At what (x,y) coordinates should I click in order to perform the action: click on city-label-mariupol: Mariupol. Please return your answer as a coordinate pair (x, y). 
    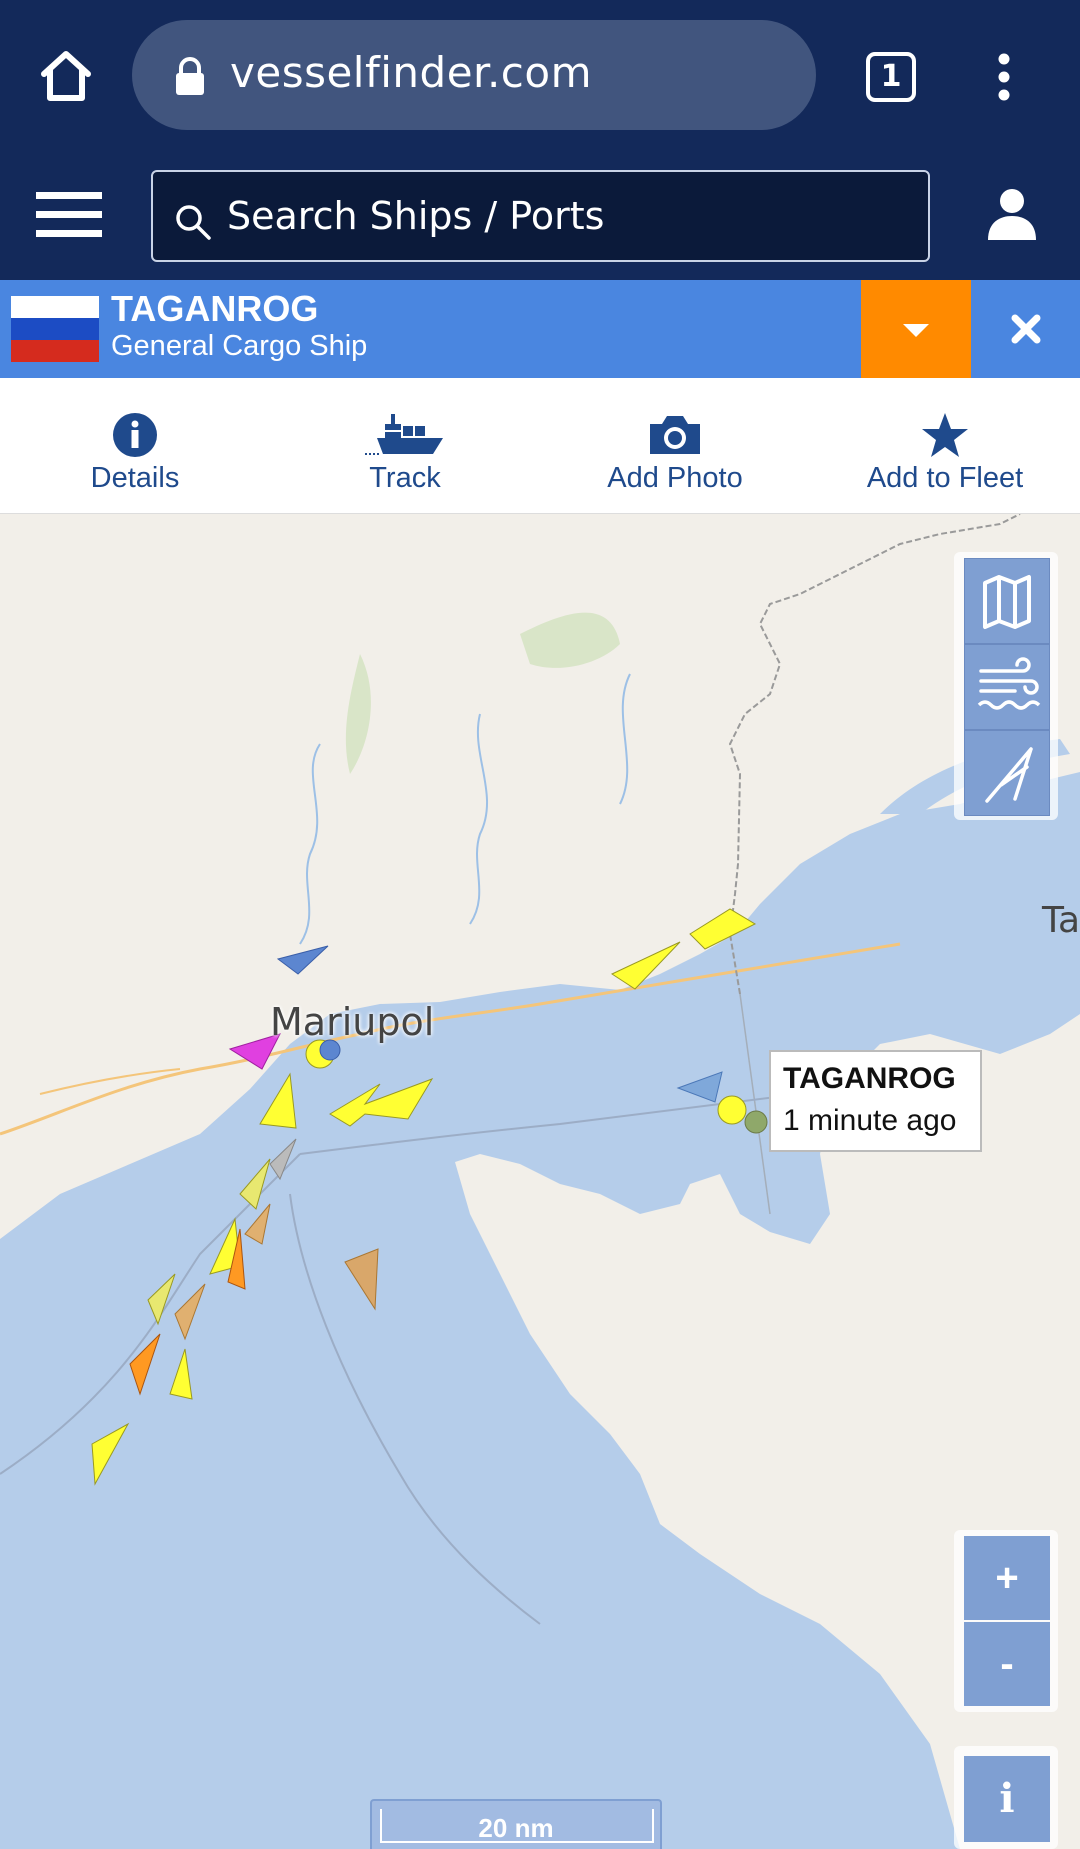
    Looking at the image, I should click on (352, 1022).